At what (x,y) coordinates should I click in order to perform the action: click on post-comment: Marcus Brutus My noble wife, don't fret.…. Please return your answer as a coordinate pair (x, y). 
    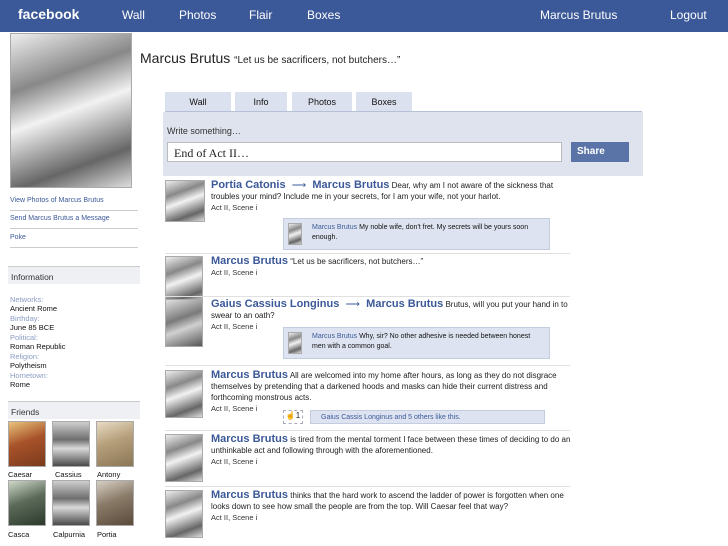
    Looking at the image, I should click on (416, 234).